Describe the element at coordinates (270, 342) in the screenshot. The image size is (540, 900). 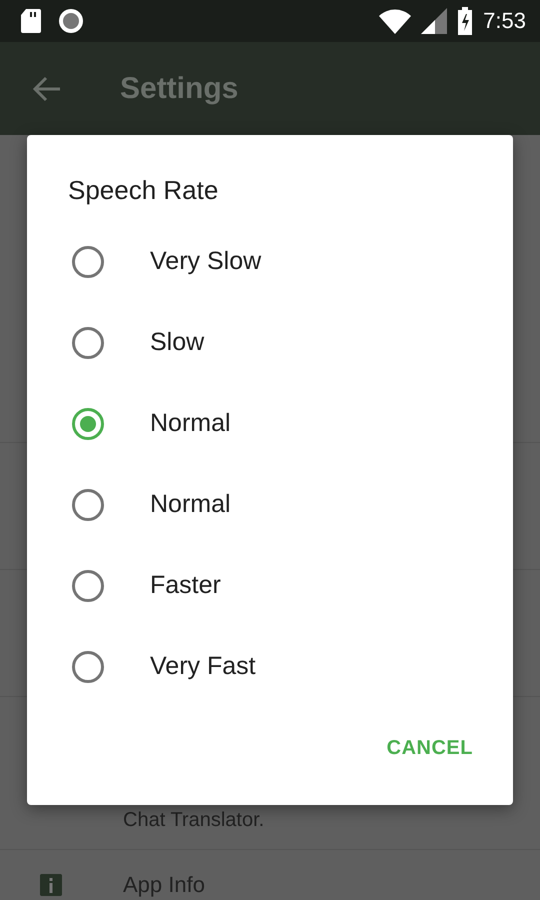
I see `radio-option: Slow` at that location.